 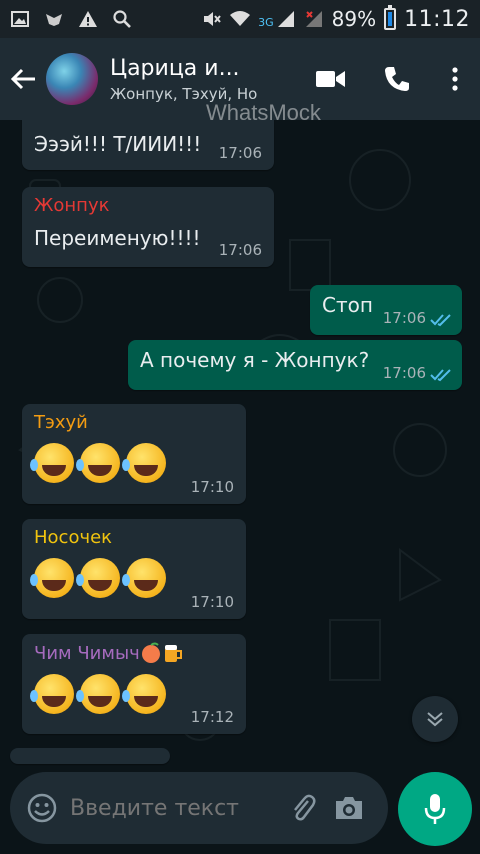 I want to click on message-time: 17:12, so click(x=212, y=717).